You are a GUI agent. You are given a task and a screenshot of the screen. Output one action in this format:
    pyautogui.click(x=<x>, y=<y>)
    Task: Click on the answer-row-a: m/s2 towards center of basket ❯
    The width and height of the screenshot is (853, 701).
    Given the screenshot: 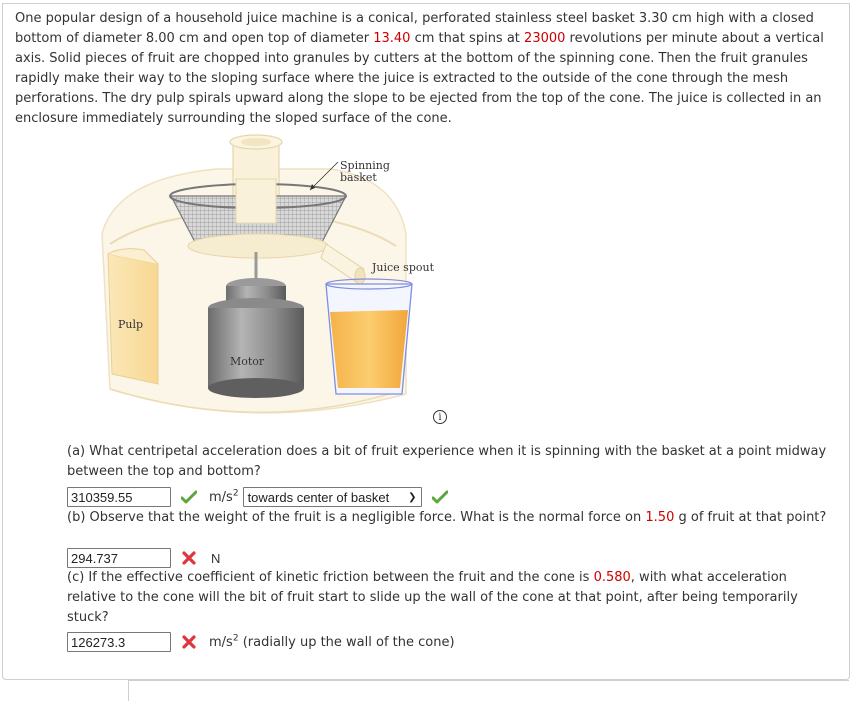 What is the action you would take?
    pyautogui.click(x=259, y=497)
    